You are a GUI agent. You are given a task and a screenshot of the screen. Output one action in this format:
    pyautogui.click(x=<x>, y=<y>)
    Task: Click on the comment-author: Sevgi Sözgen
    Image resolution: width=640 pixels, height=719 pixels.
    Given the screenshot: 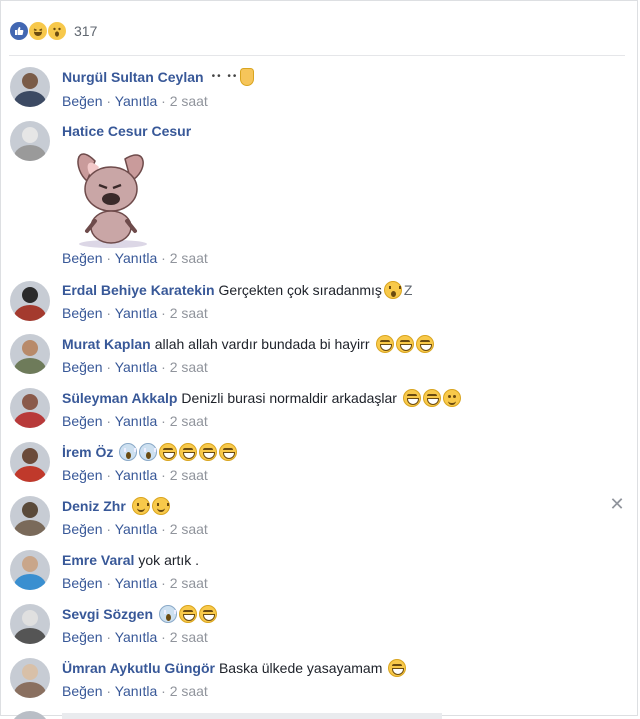 What is the action you would take?
    pyautogui.click(x=107, y=614)
    